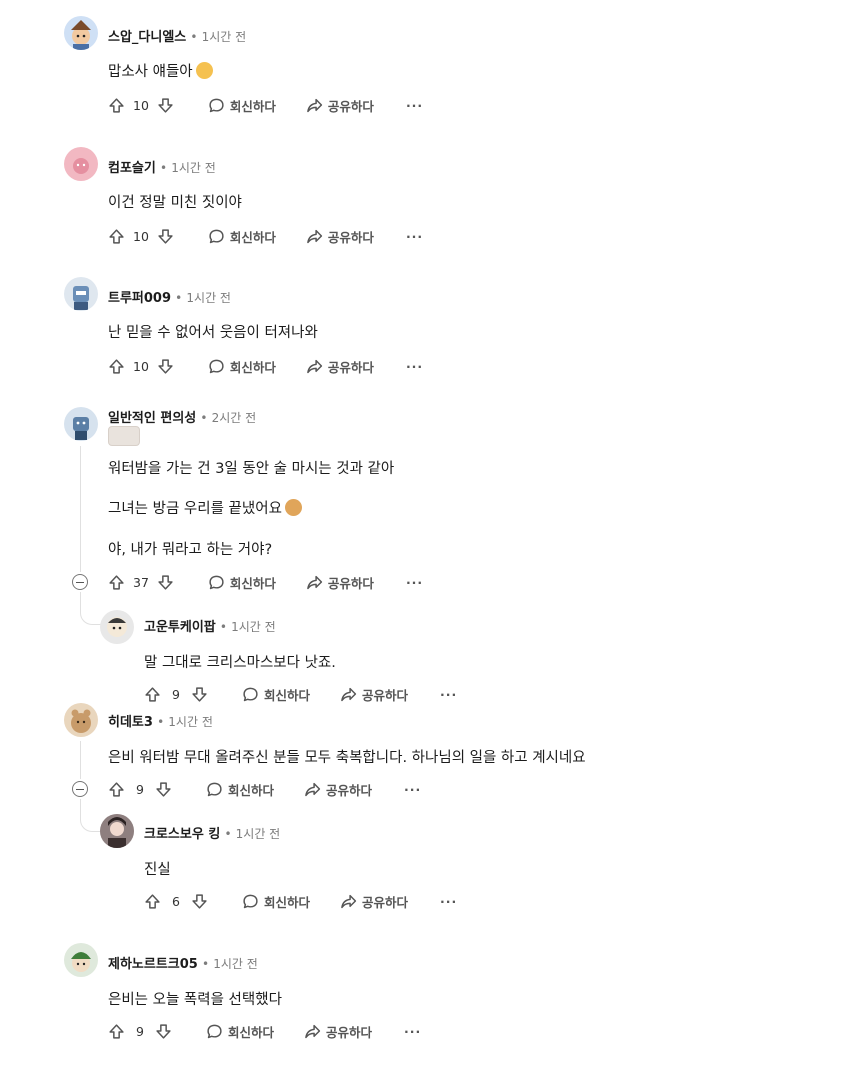 The image size is (850, 1065). What do you see at coordinates (153, 964) in the screenshot?
I see `username: 제하노르트크05` at bounding box center [153, 964].